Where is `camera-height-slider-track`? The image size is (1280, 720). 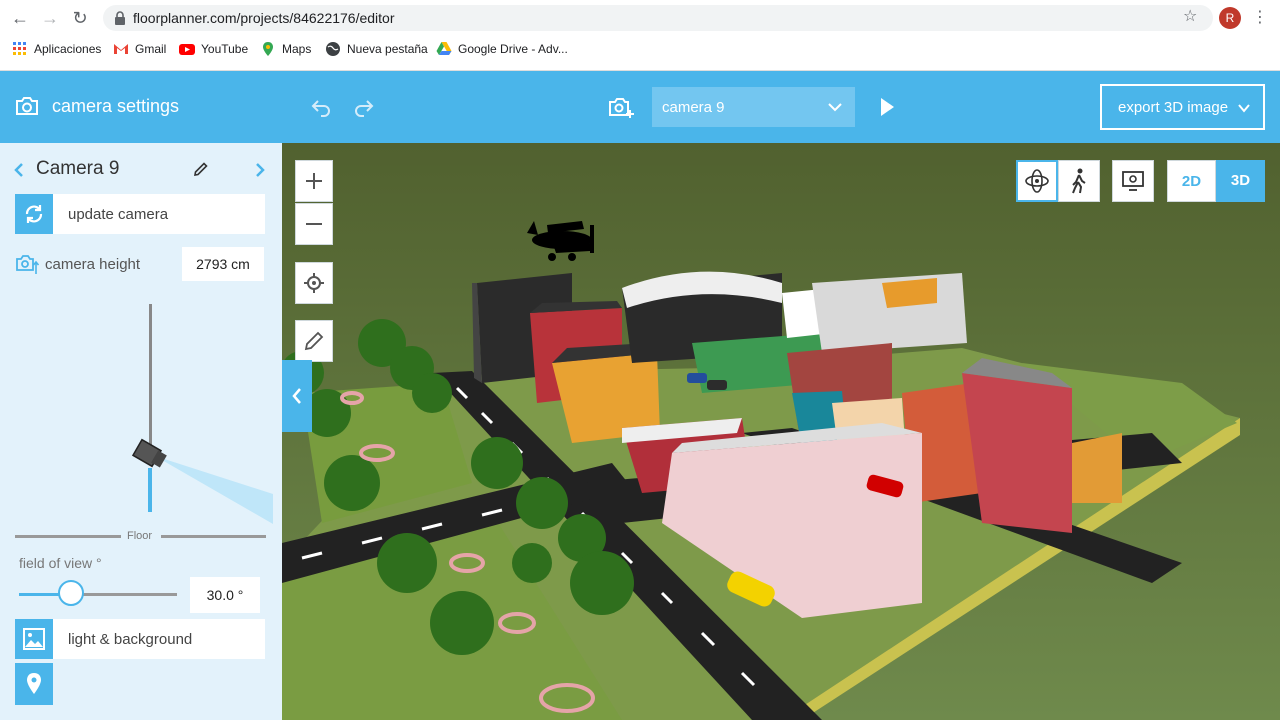 camera-height-slider-track is located at coordinates (150, 379).